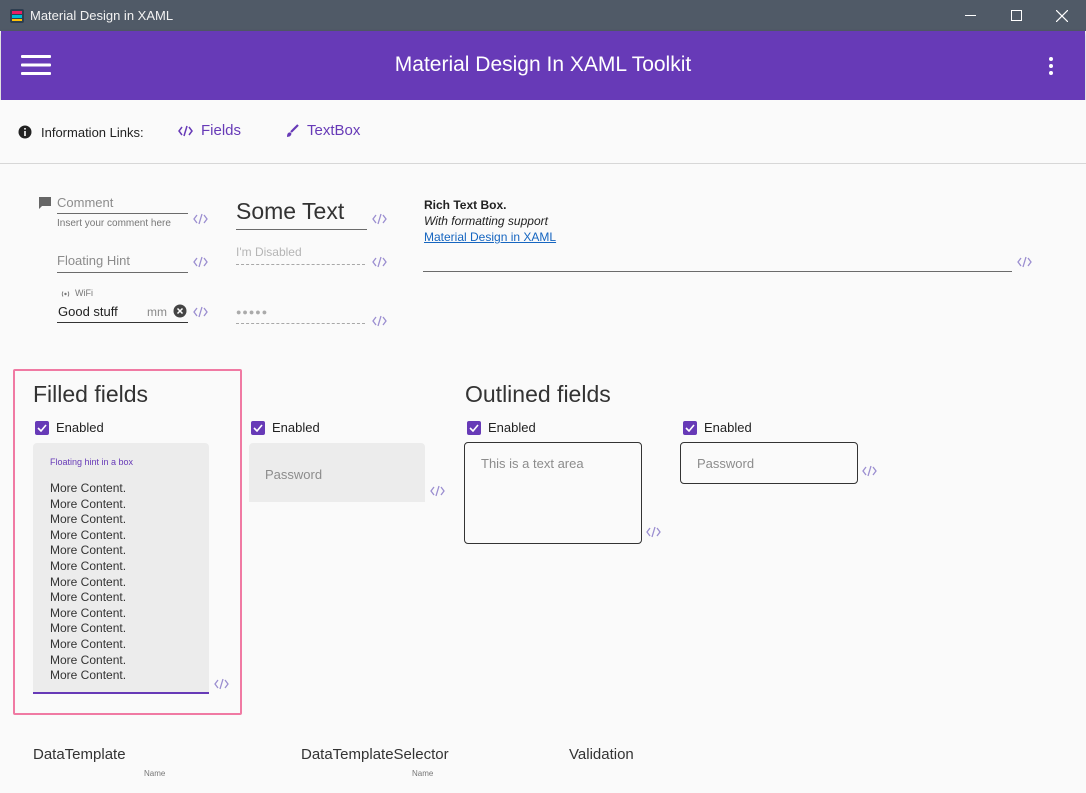 This screenshot has height=793, width=1086. I want to click on floating-hint-input, so click(122, 272).